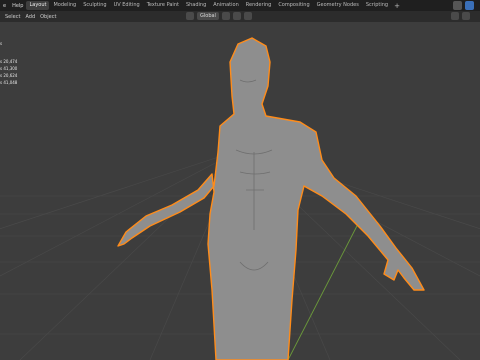  Describe the element at coordinates (9, 68) in the screenshot. I see `stats-vertices: s 41,300` at that location.